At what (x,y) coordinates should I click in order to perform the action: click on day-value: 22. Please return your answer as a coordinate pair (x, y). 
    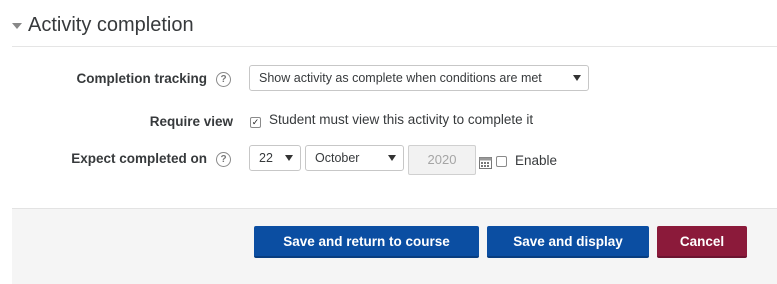
    Looking at the image, I should click on (266, 158).